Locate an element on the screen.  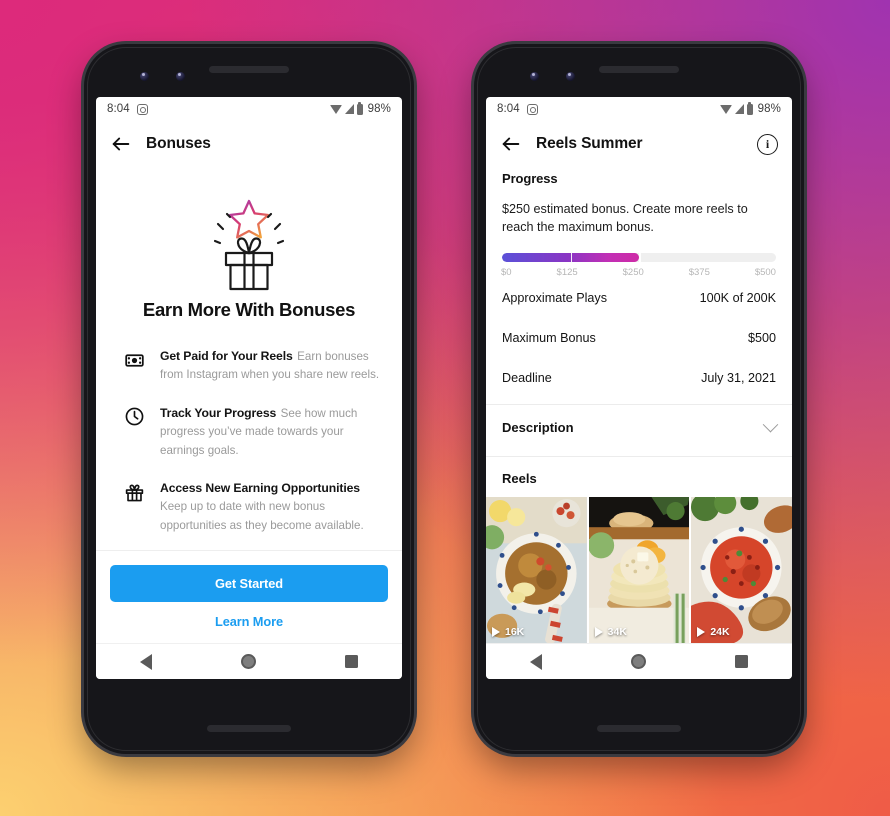
reel-play-count: 34K is located at coordinates (610, 632).